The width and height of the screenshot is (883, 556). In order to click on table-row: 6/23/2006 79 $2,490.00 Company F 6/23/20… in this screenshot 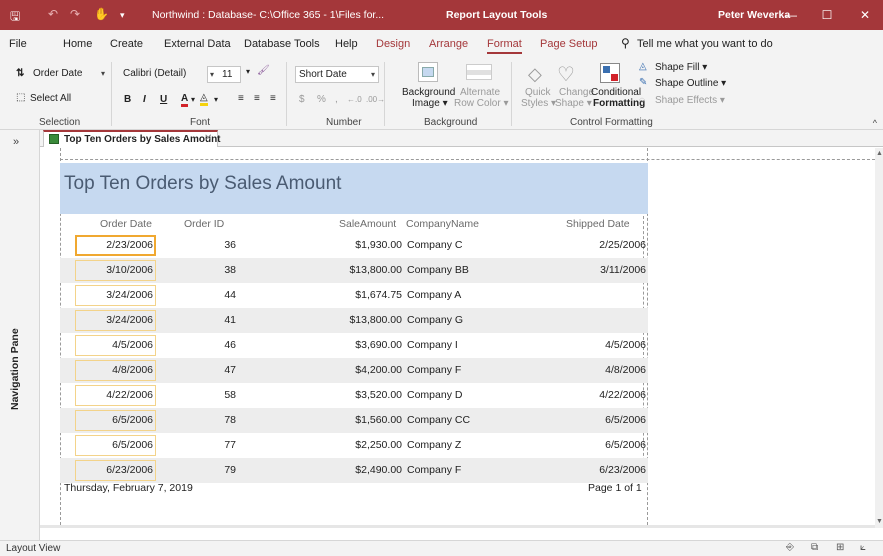, I will do `click(354, 470)`.